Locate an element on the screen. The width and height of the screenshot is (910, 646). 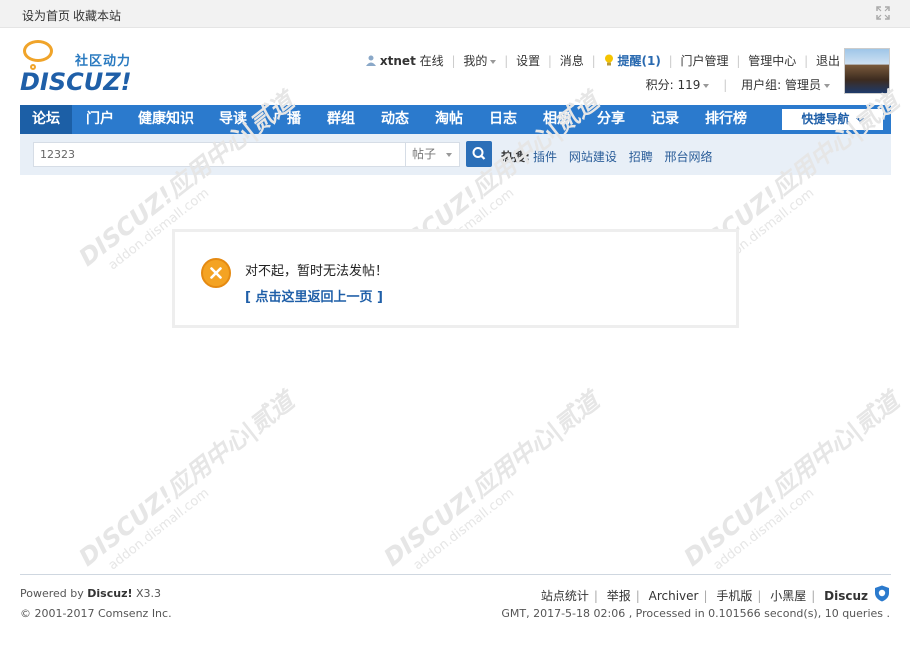
search-button is located at coordinates (479, 154).